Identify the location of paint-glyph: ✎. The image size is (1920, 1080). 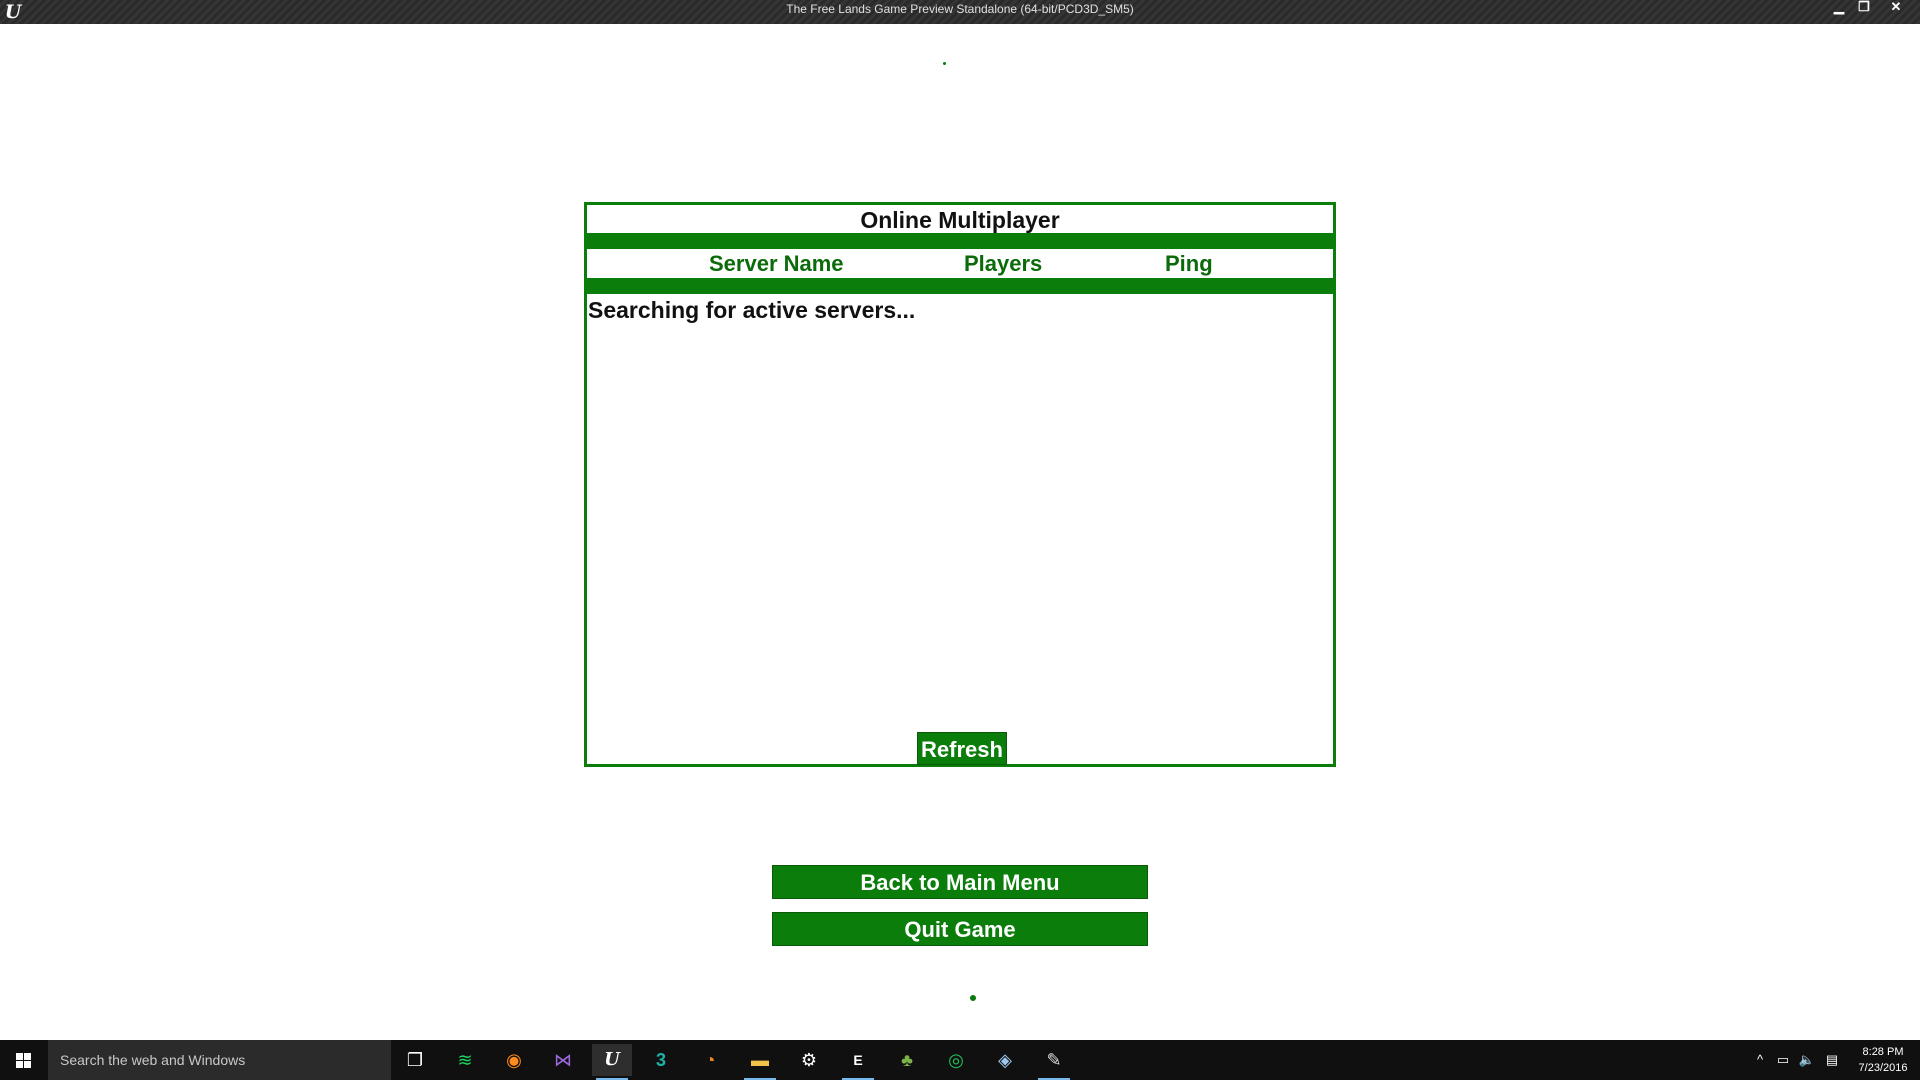
(1054, 1060).